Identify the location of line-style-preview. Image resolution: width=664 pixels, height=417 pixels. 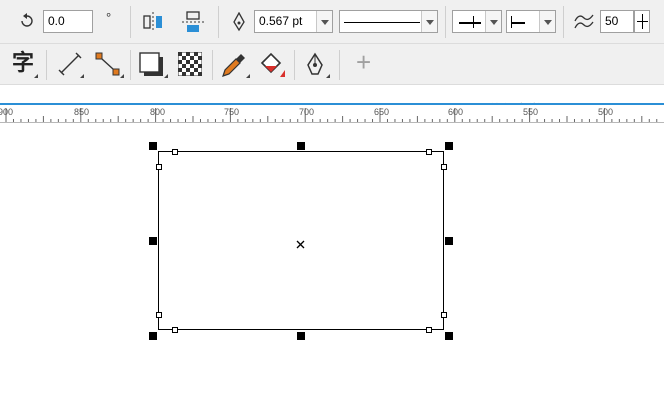
(382, 22).